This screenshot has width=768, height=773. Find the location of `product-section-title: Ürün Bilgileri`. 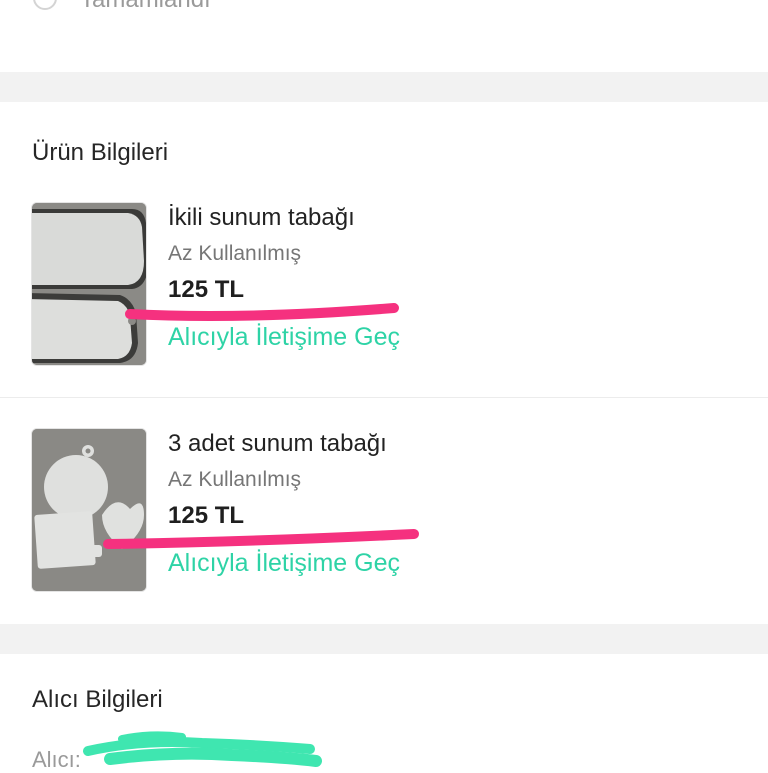

product-section-title: Ürün Bilgileri is located at coordinates (100, 152).